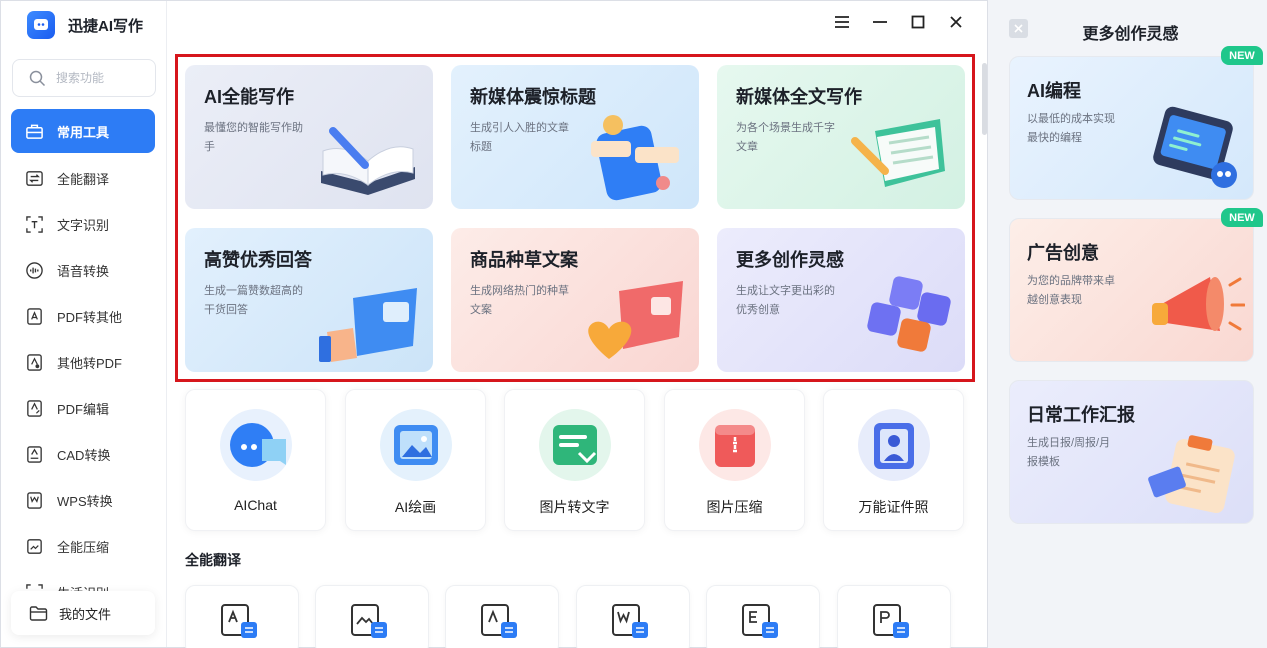 The height and width of the screenshot is (648, 1267). I want to click on picture-icon, so click(416, 445).